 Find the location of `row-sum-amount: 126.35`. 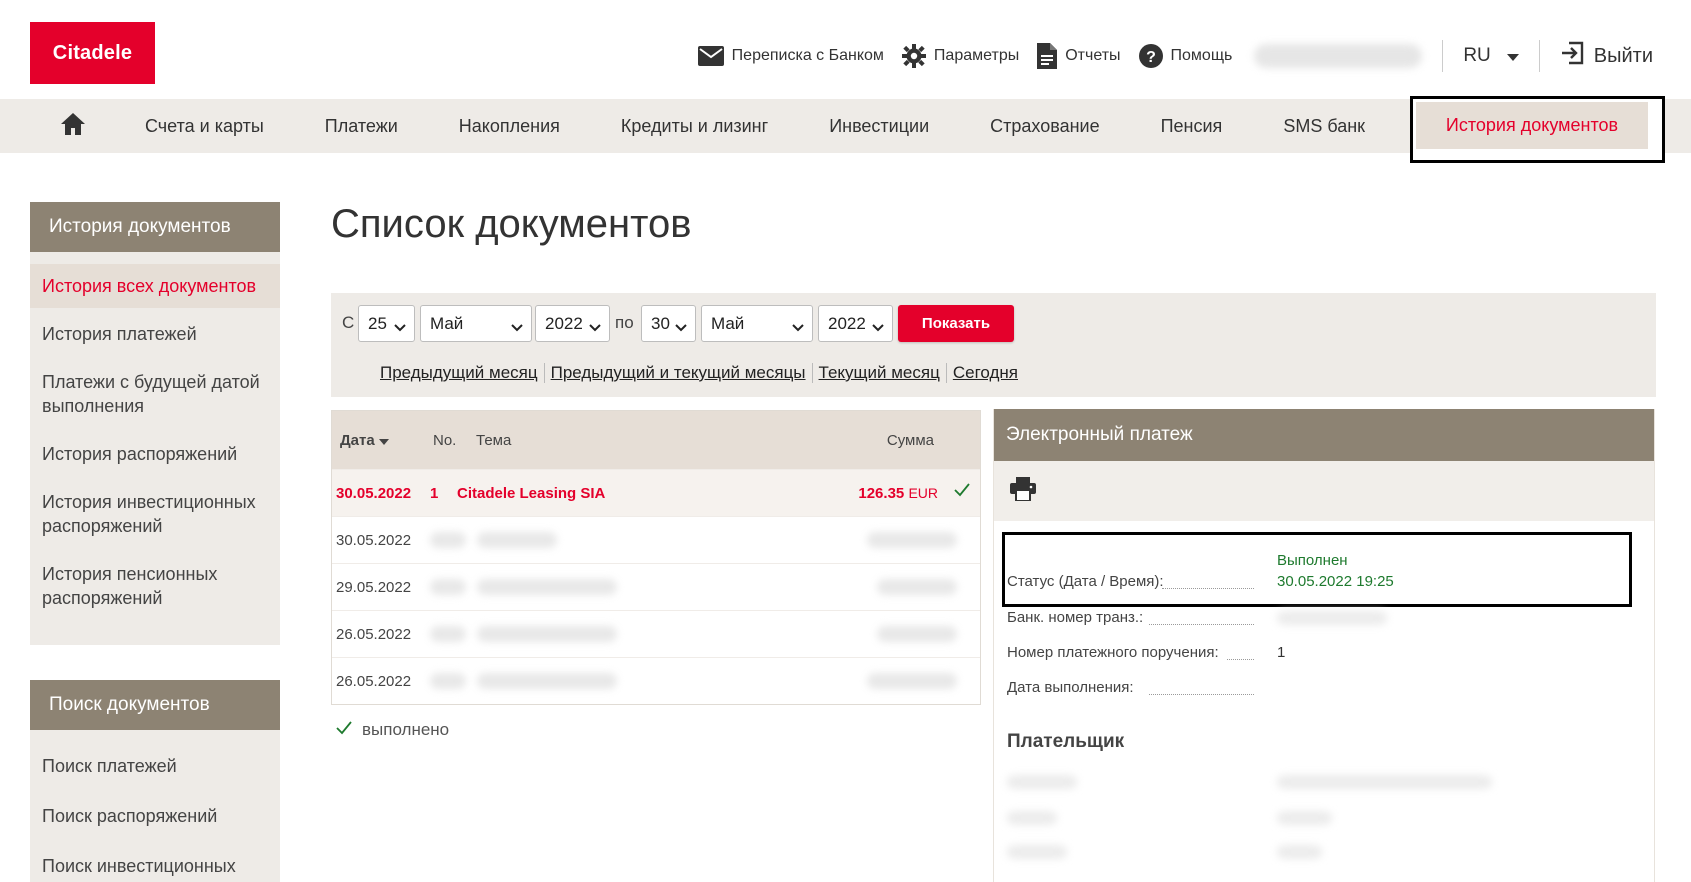

row-sum-amount: 126.35 is located at coordinates (881, 493).